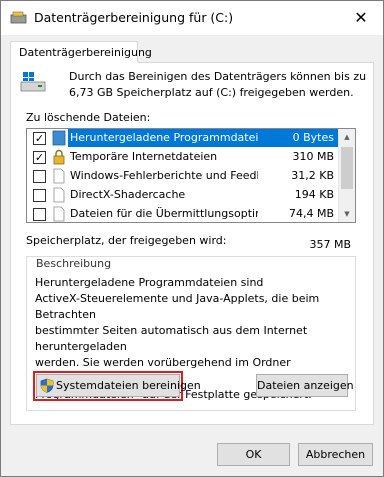  Describe the element at coordinates (88, 117) in the screenshot. I see `files-to-delete-label: Zu löschende Dateien:` at that location.